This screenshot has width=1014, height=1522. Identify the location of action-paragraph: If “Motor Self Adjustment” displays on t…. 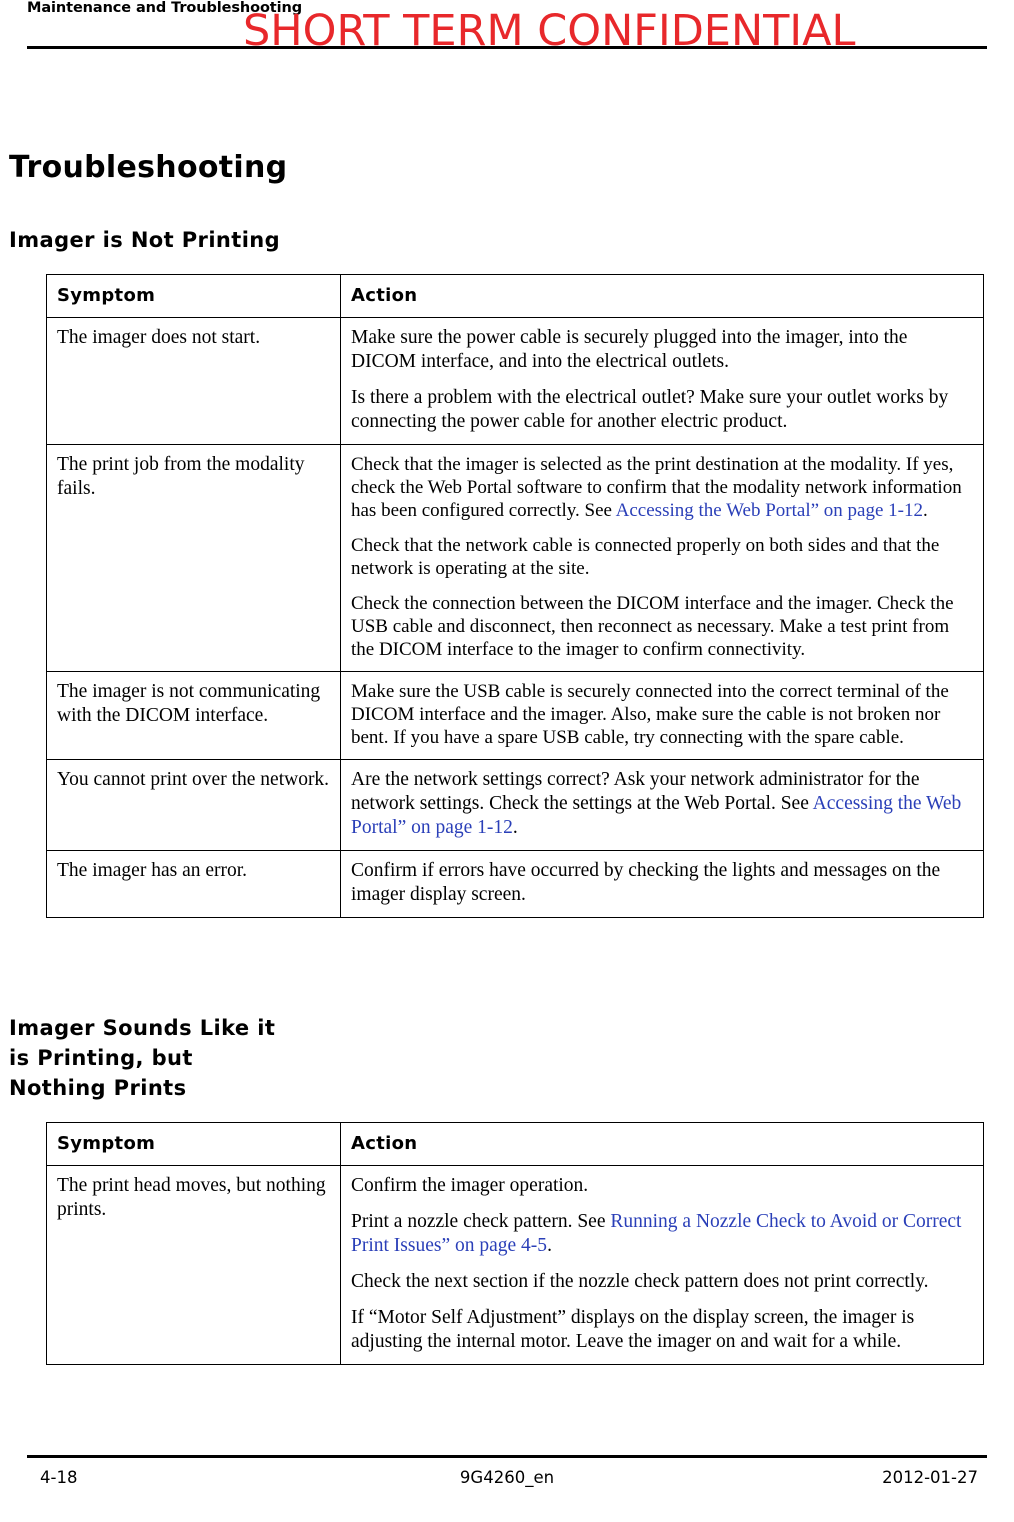
(633, 1329).